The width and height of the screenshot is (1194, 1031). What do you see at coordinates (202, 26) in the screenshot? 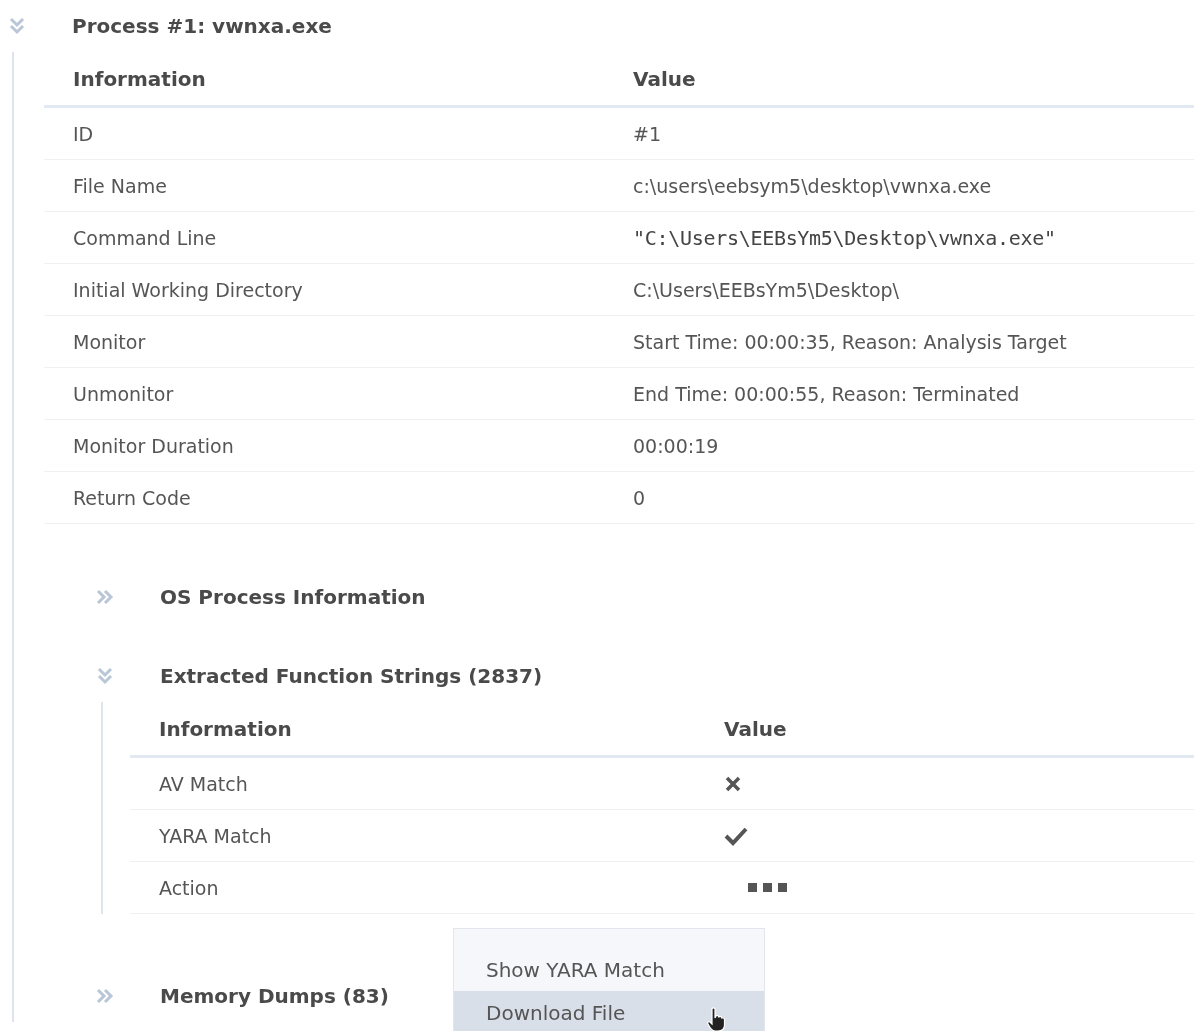
I see `section-title: Process #1: vwnxa.exe` at bounding box center [202, 26].